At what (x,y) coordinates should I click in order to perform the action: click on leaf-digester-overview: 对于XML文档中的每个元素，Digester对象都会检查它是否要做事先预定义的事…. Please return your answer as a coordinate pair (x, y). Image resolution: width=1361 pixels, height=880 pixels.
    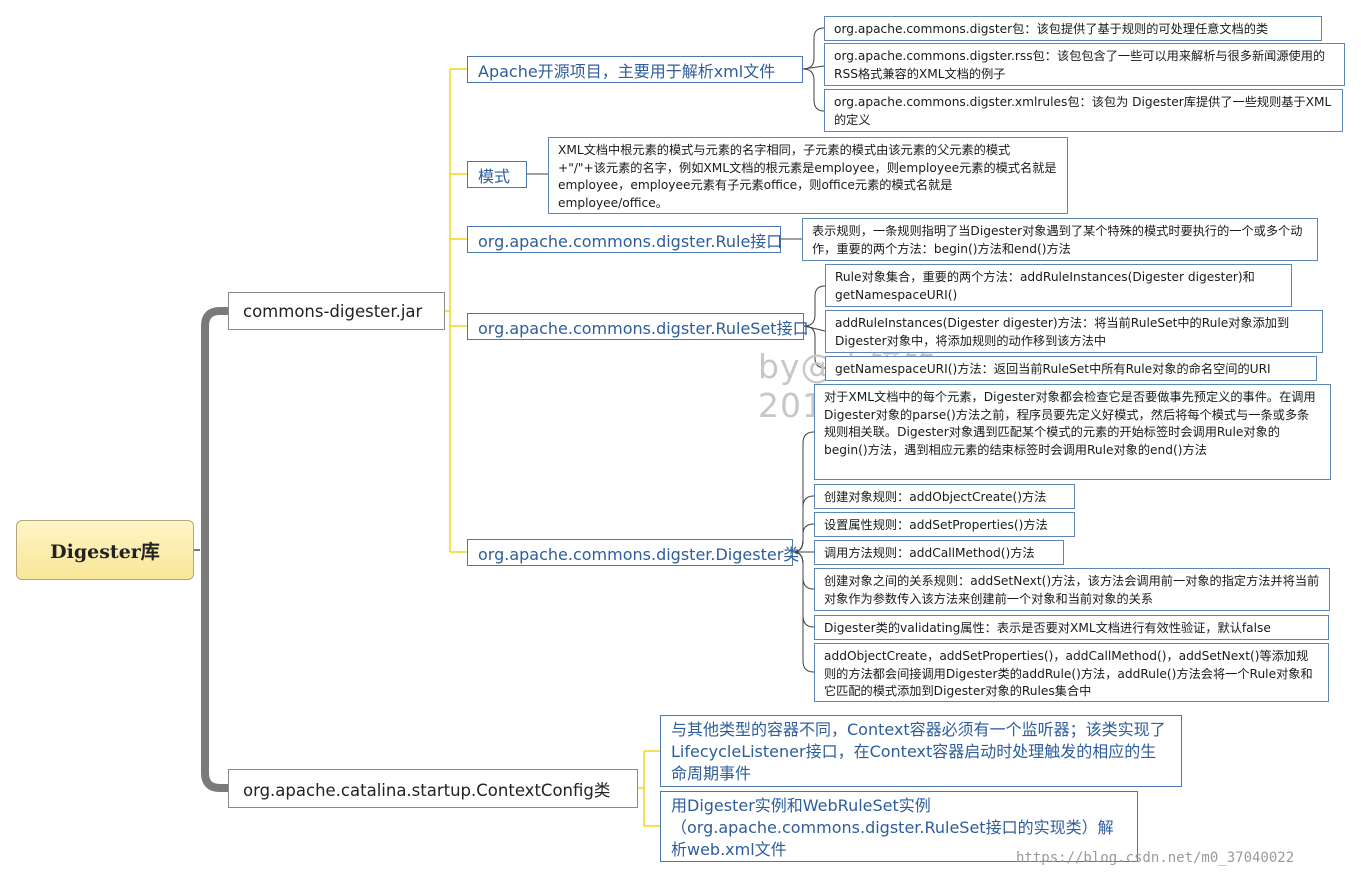
    Looking at the image, I should click on (1072, 432).